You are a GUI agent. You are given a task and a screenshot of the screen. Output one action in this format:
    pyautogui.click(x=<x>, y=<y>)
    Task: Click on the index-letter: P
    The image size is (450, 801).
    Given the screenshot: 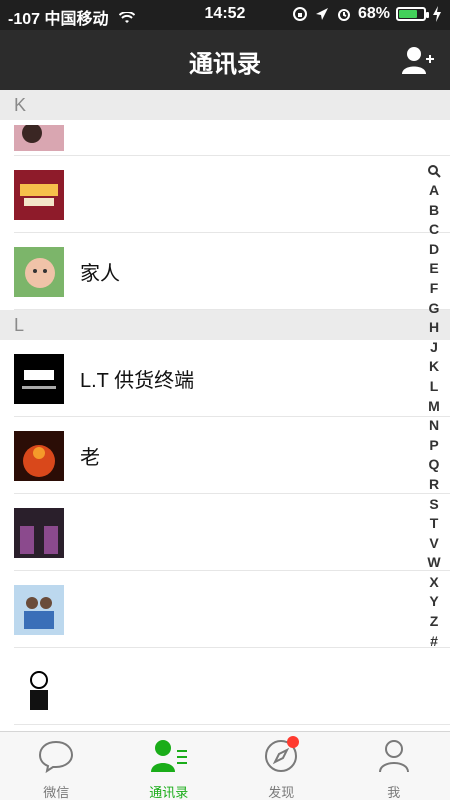 What is the action you would take?
    pyautogui.click(x=434, y=446)
    